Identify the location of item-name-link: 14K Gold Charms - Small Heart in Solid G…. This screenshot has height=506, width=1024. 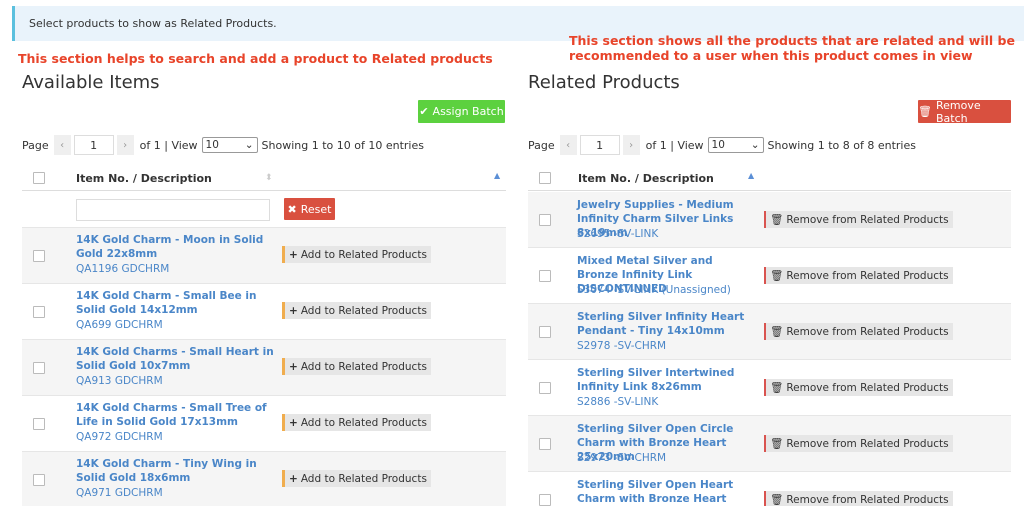
(176, 359).